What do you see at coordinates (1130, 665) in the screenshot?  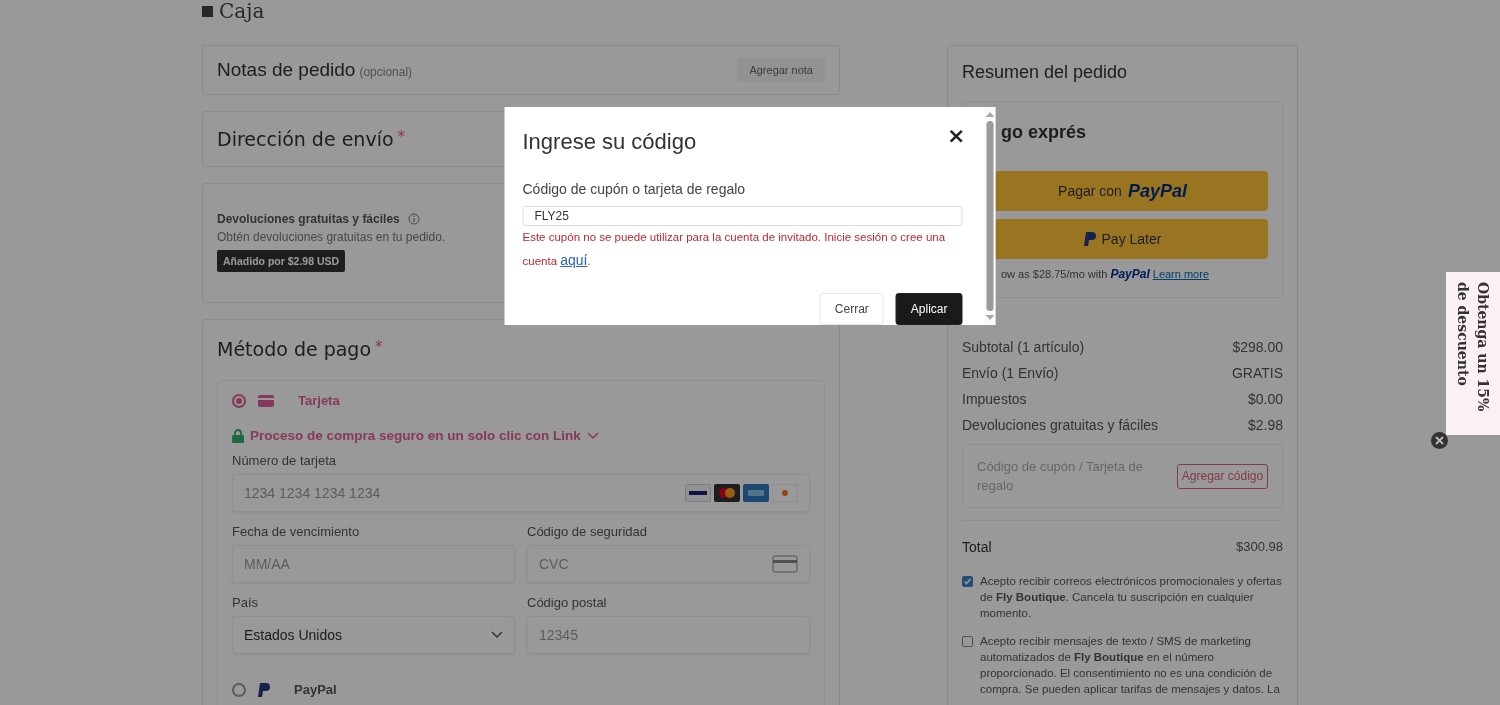 I see `consent-text: Acepto recibir mensajes de texto / SMS de marketing automatizados de Fly Boutique en el número proporcionado. El consentimiento no es una condición de compra. Se pueden aplicar tarifas de mensajes y datos. La` at bounding box center [1130, 665].